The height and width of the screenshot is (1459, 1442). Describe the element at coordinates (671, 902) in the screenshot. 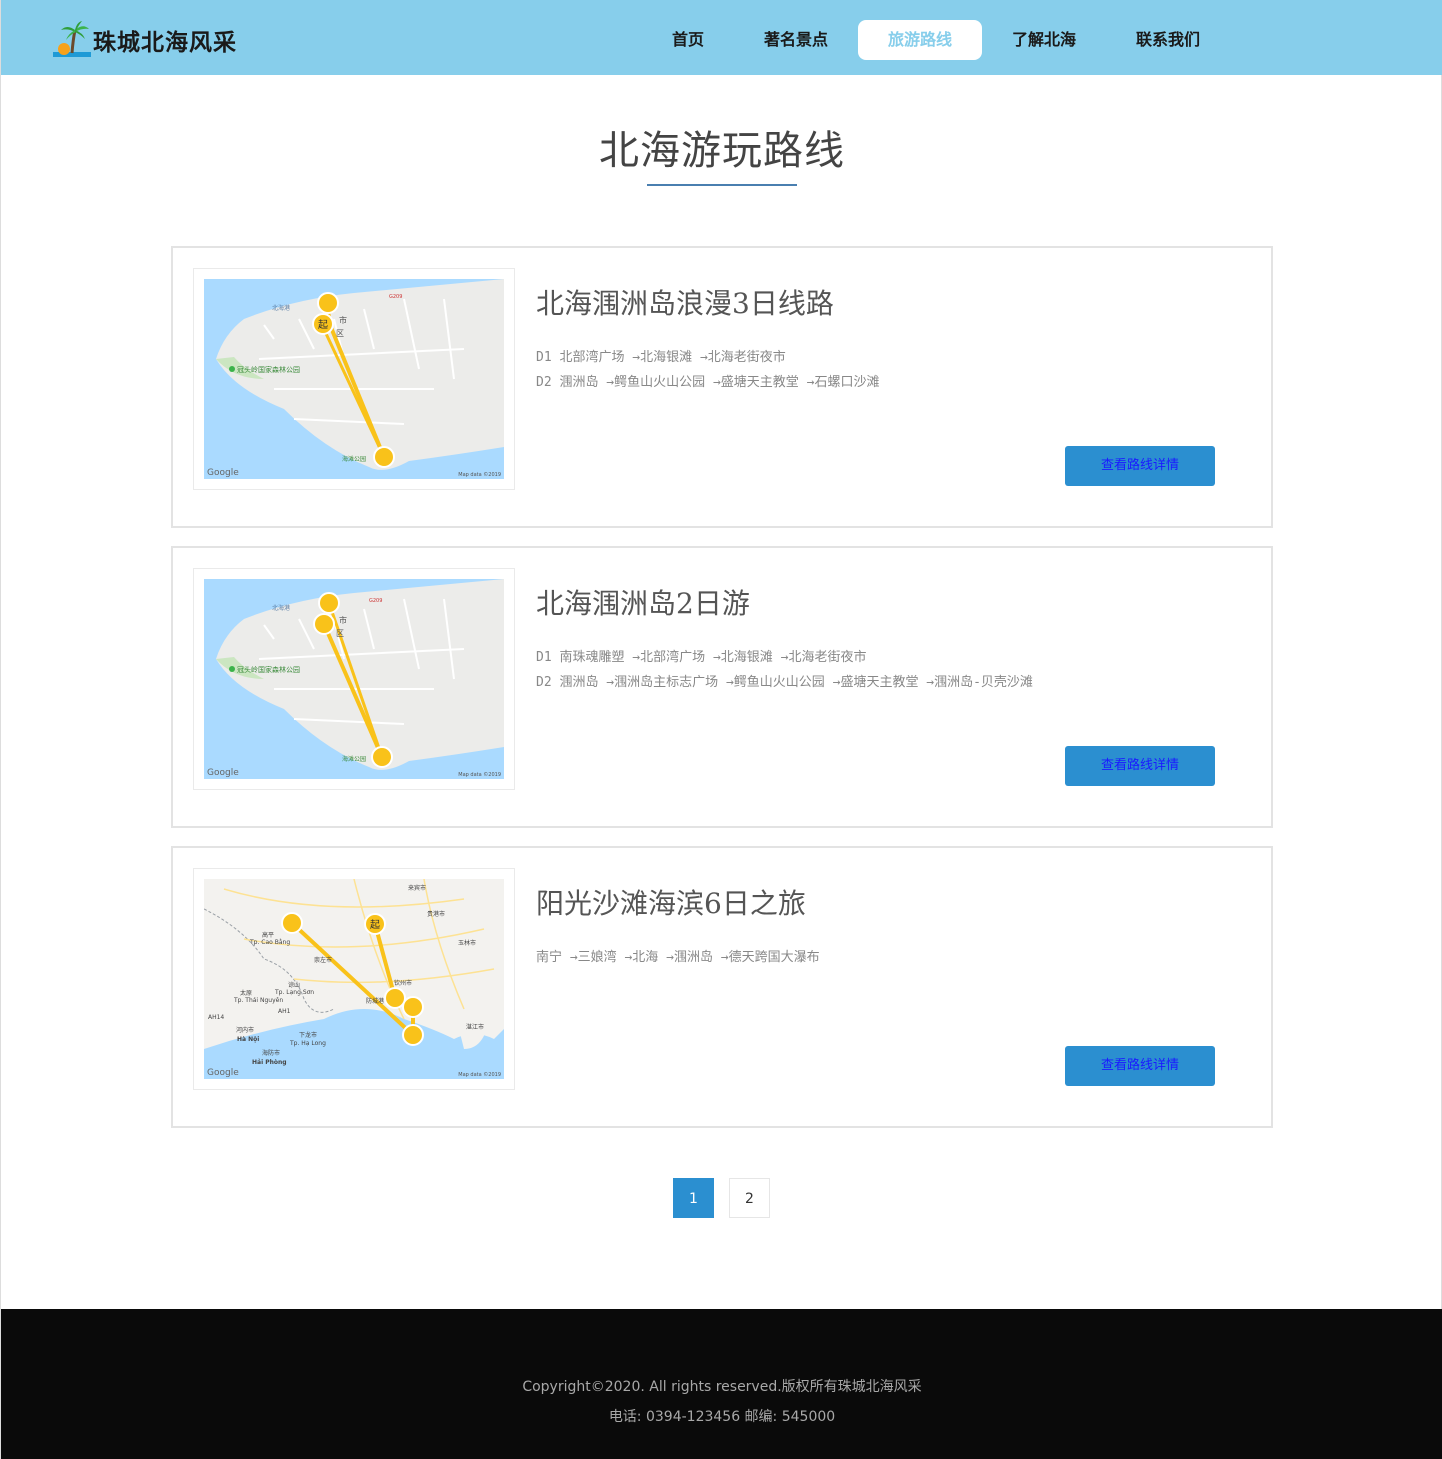

I see `route-title: 阳光沙滩海滨6日之旅` at that location.